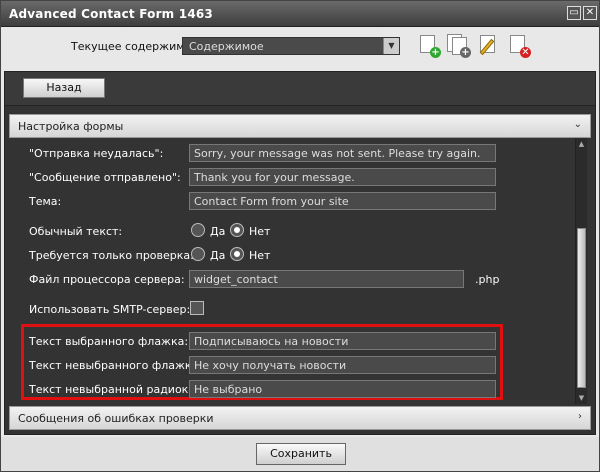 Image resolution: width=600 pixels, height=472 pixels. What do you see at coordinates (300, 126) in the screenshot?
I see `section-form-settings: Настройка формы ⌄` at bounding box center [300, 126].